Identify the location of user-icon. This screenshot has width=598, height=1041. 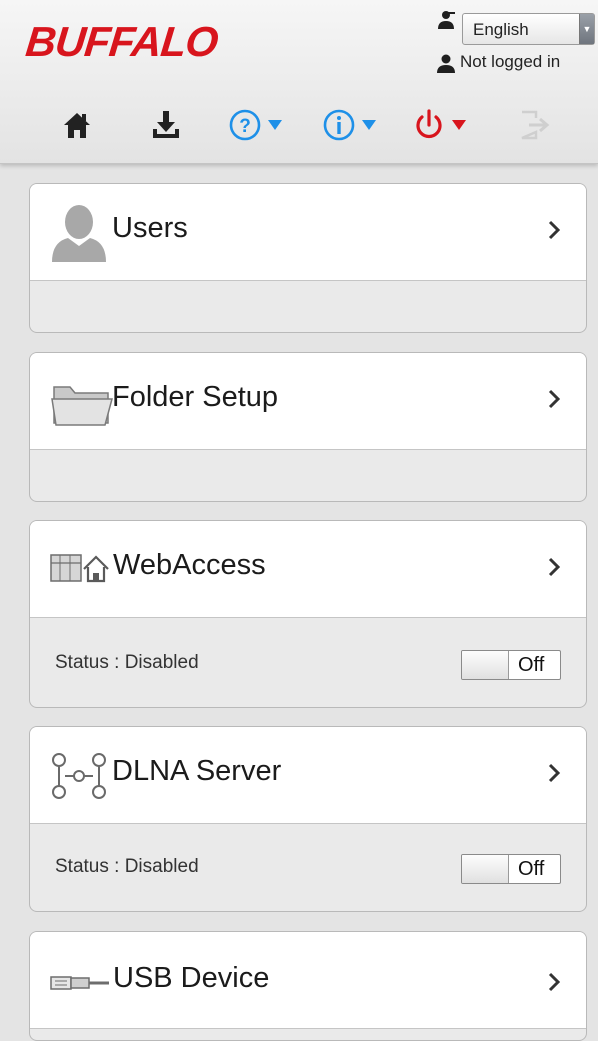
(446, 63).